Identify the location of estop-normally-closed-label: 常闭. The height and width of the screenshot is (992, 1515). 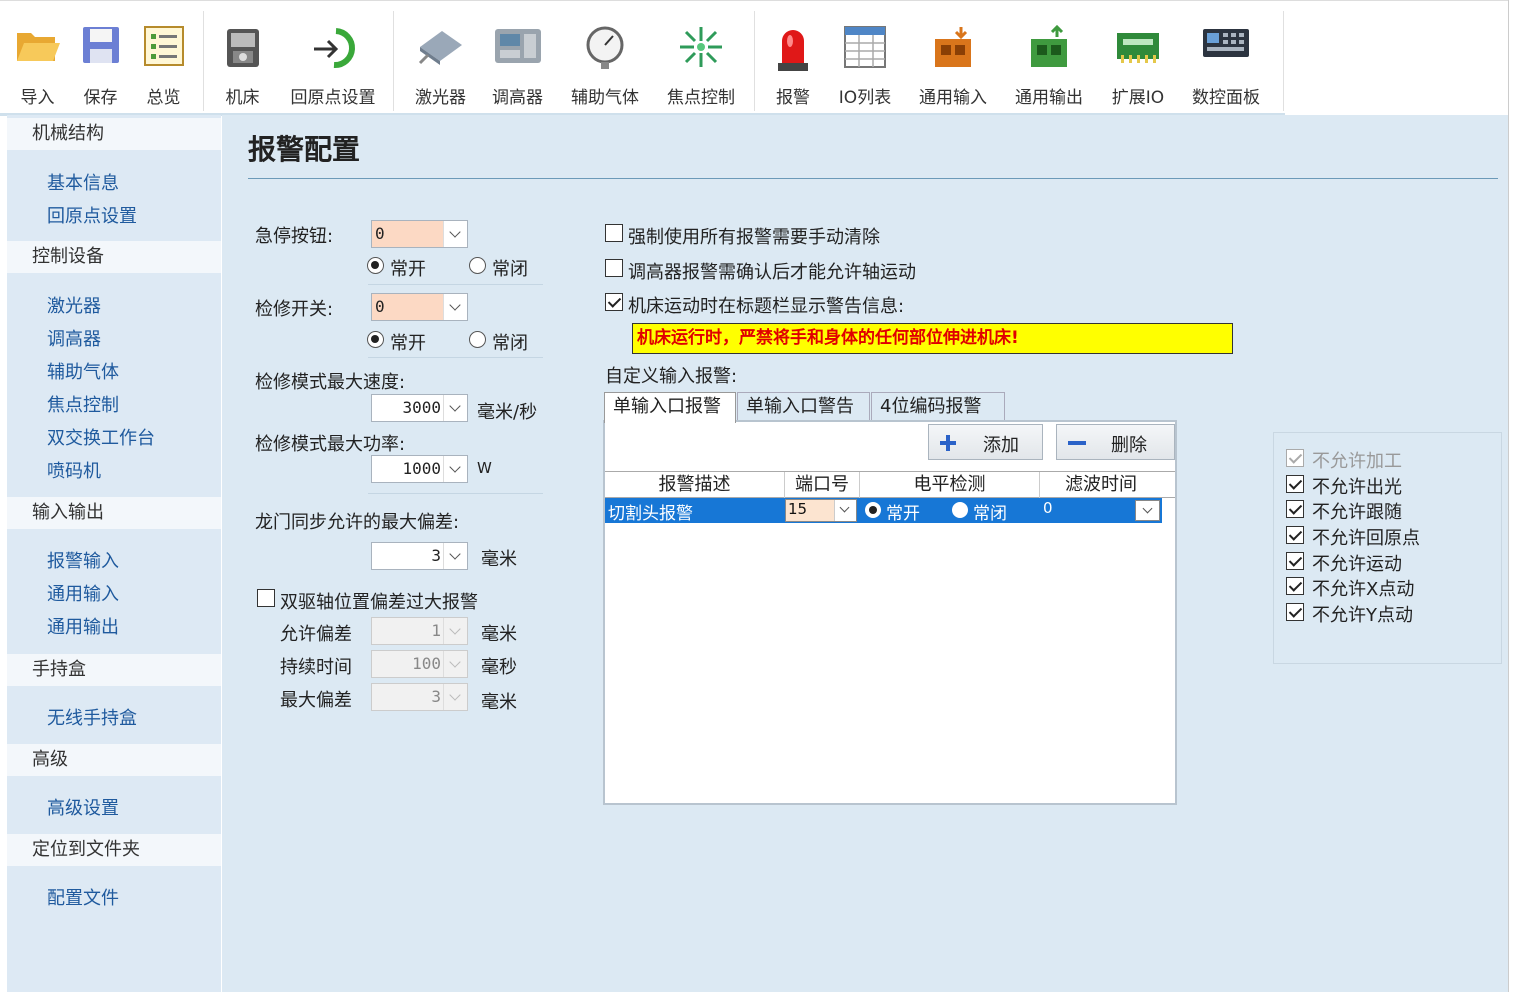
(510, 269).